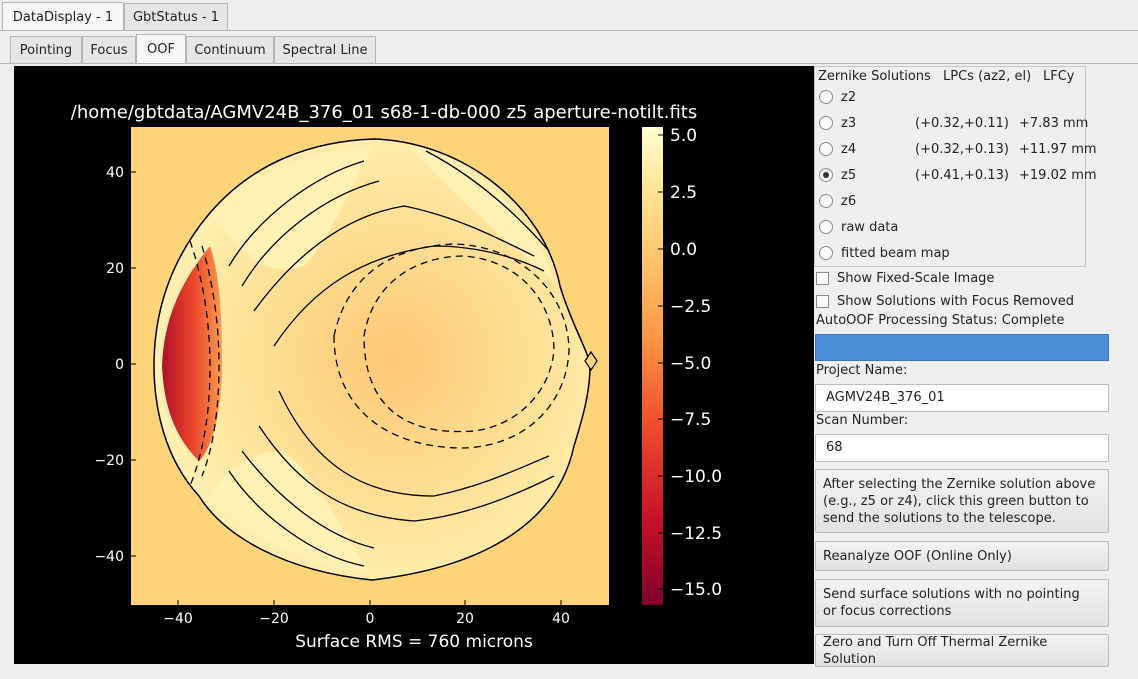 Image resolution: width=1138 pixels, height=679 pixels. I want to click on colorbar-tick-label: 2.5, so click(683, 193).